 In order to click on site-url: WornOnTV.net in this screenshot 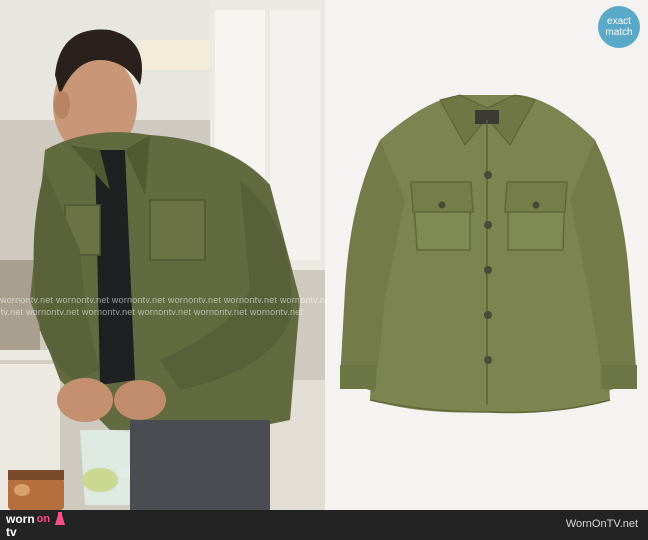, I will do `click(602, 524)`.